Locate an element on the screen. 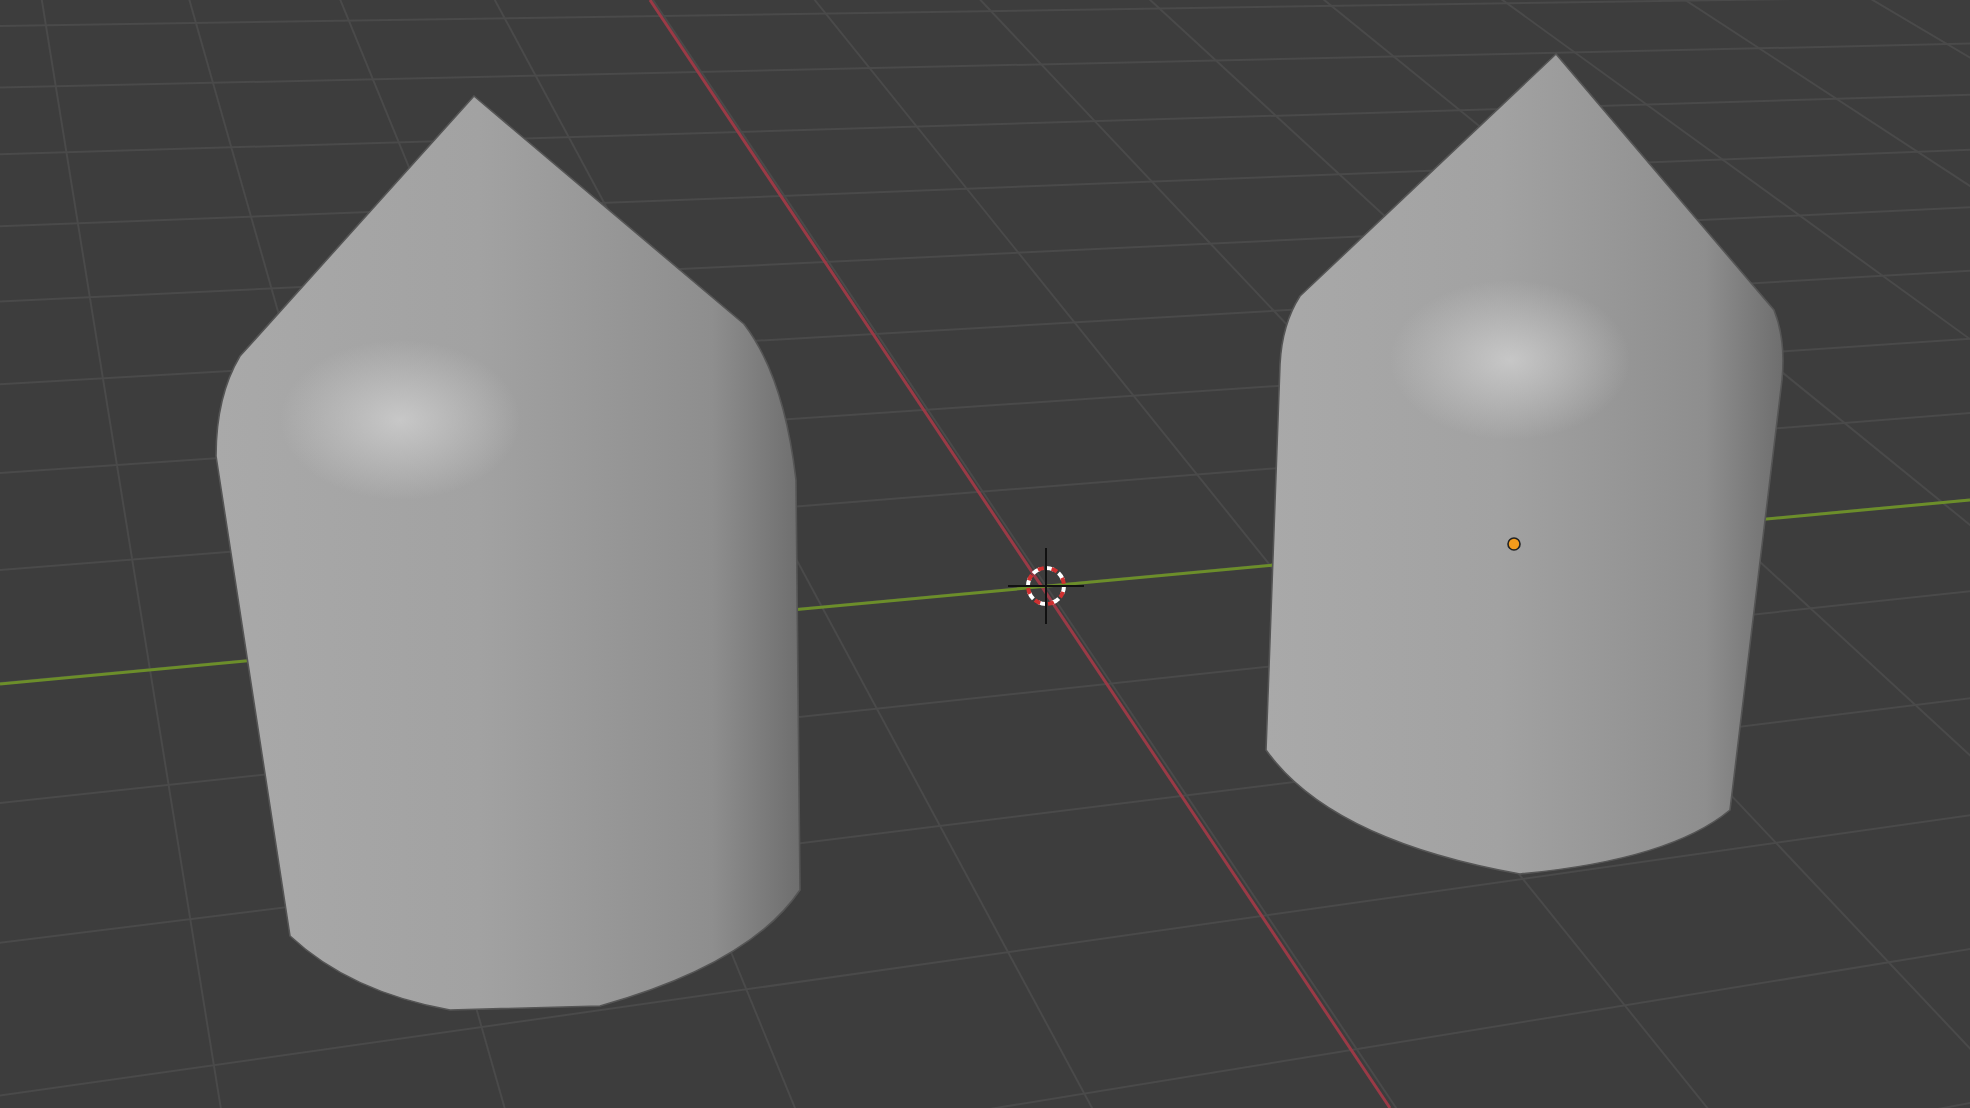 Image resolution: width=1970 pixels, height=1108 pixels. 3d-cursor-icon is located at coordinates (1046, 586).